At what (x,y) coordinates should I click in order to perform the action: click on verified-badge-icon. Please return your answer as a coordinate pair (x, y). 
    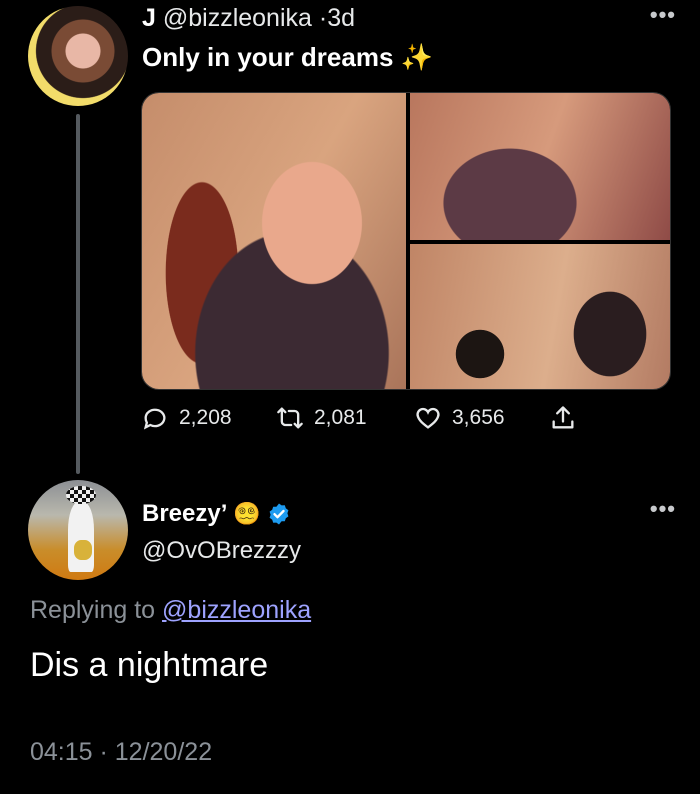
    Looking at the image, I should click on (279, 514).